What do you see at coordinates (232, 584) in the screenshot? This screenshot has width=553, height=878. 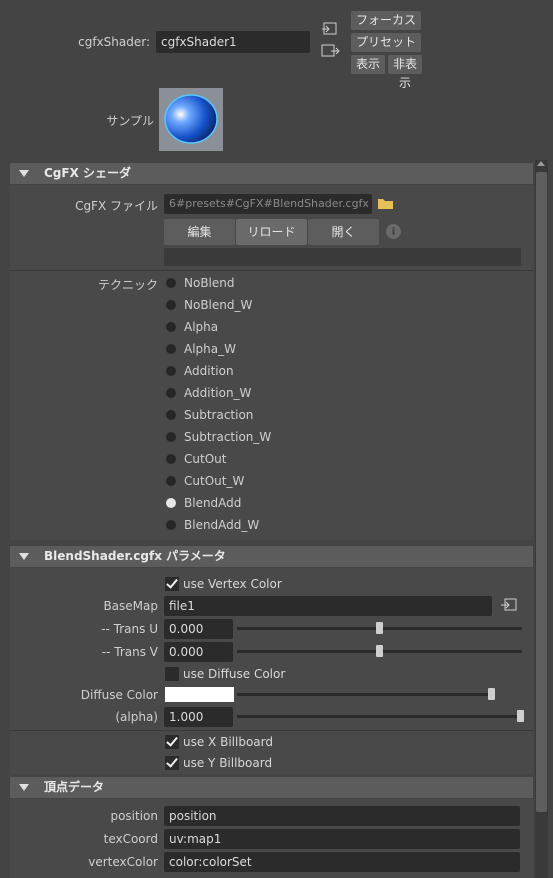 I see `checkbox-label: use Vertex Color` at bounding box center [232, 584].